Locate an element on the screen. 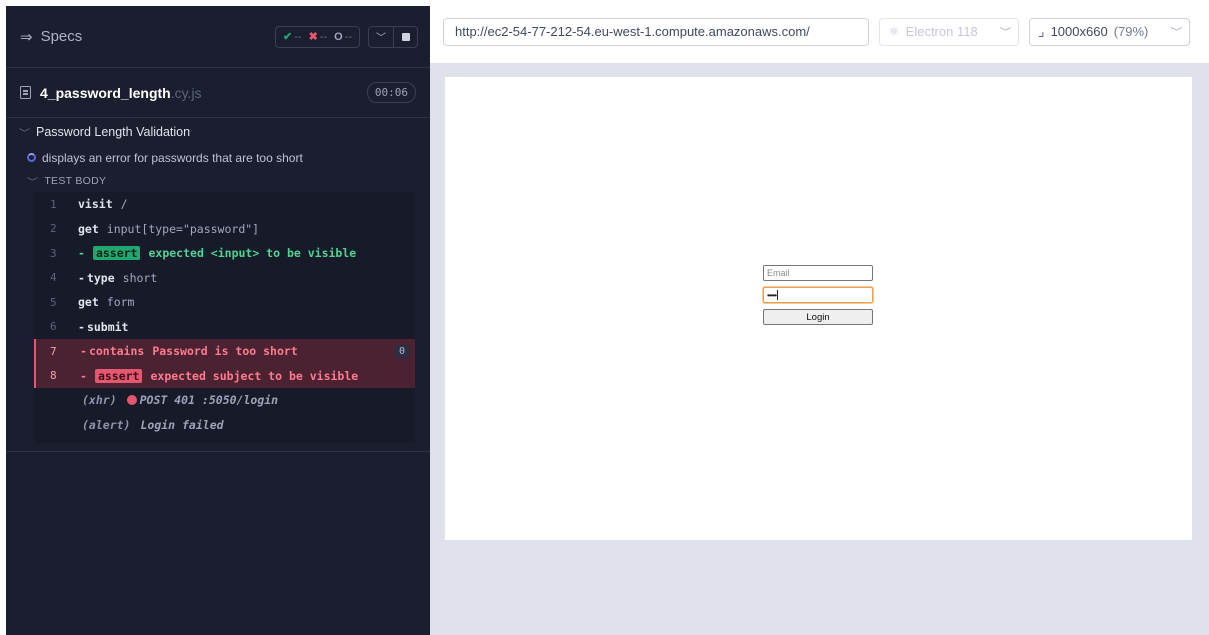 Image resolution: width=1209 pixels, height=635 pixels. alert-log-row: (alert) Login failed is located at coordinates (224, 425).